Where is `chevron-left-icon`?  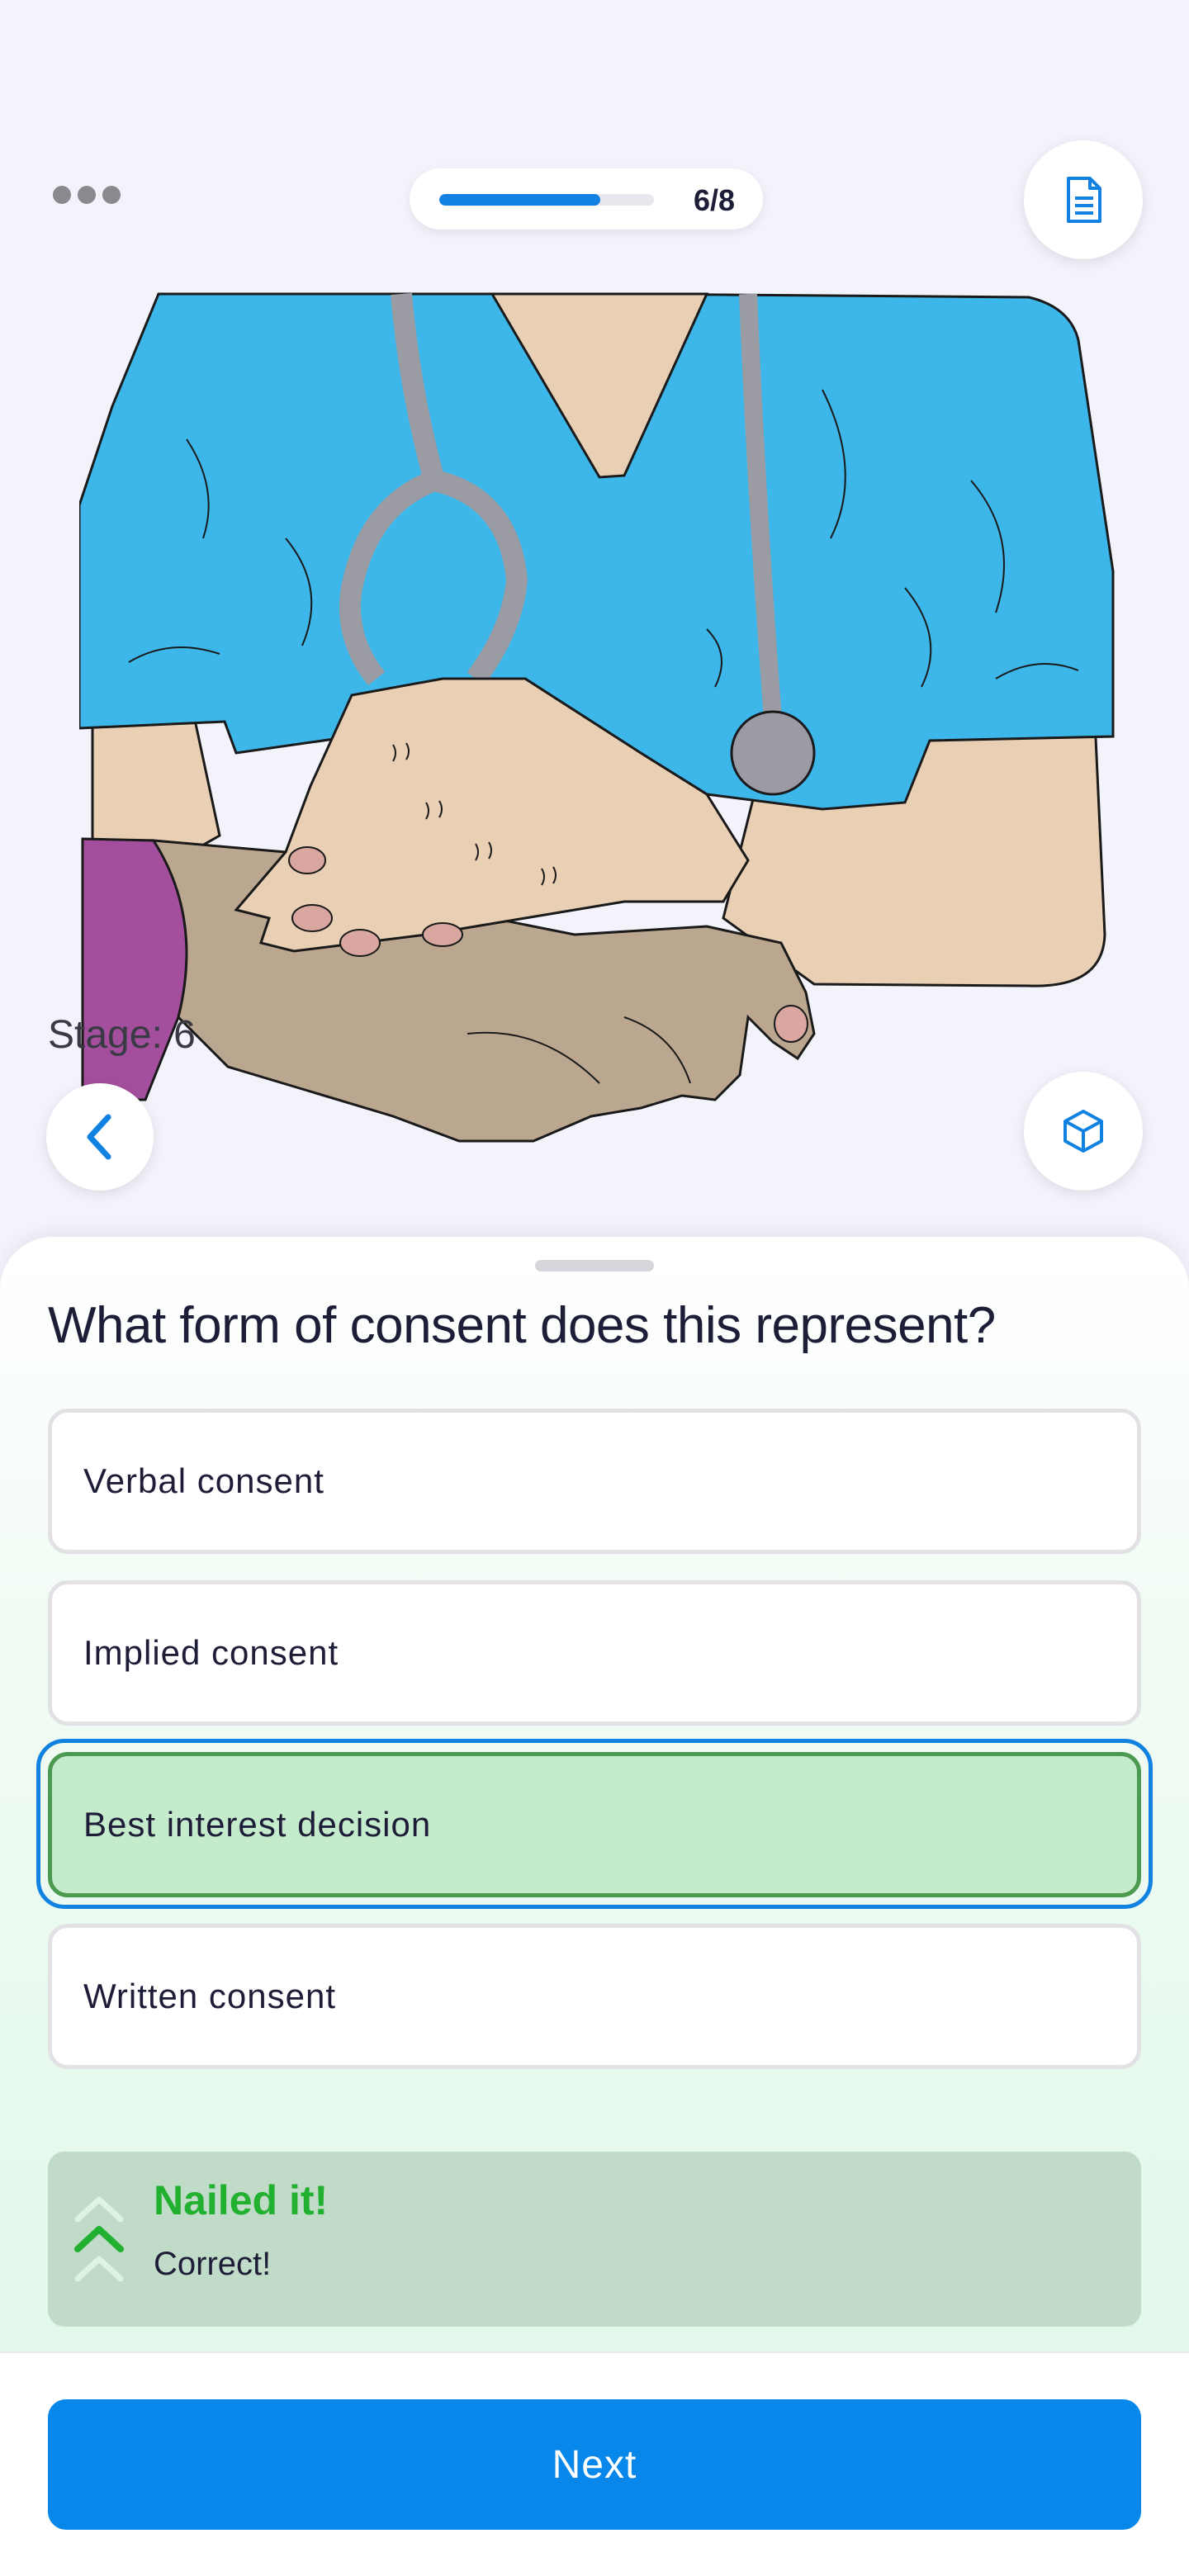
chevron-left-icon is located at coordinates (99, 1137).